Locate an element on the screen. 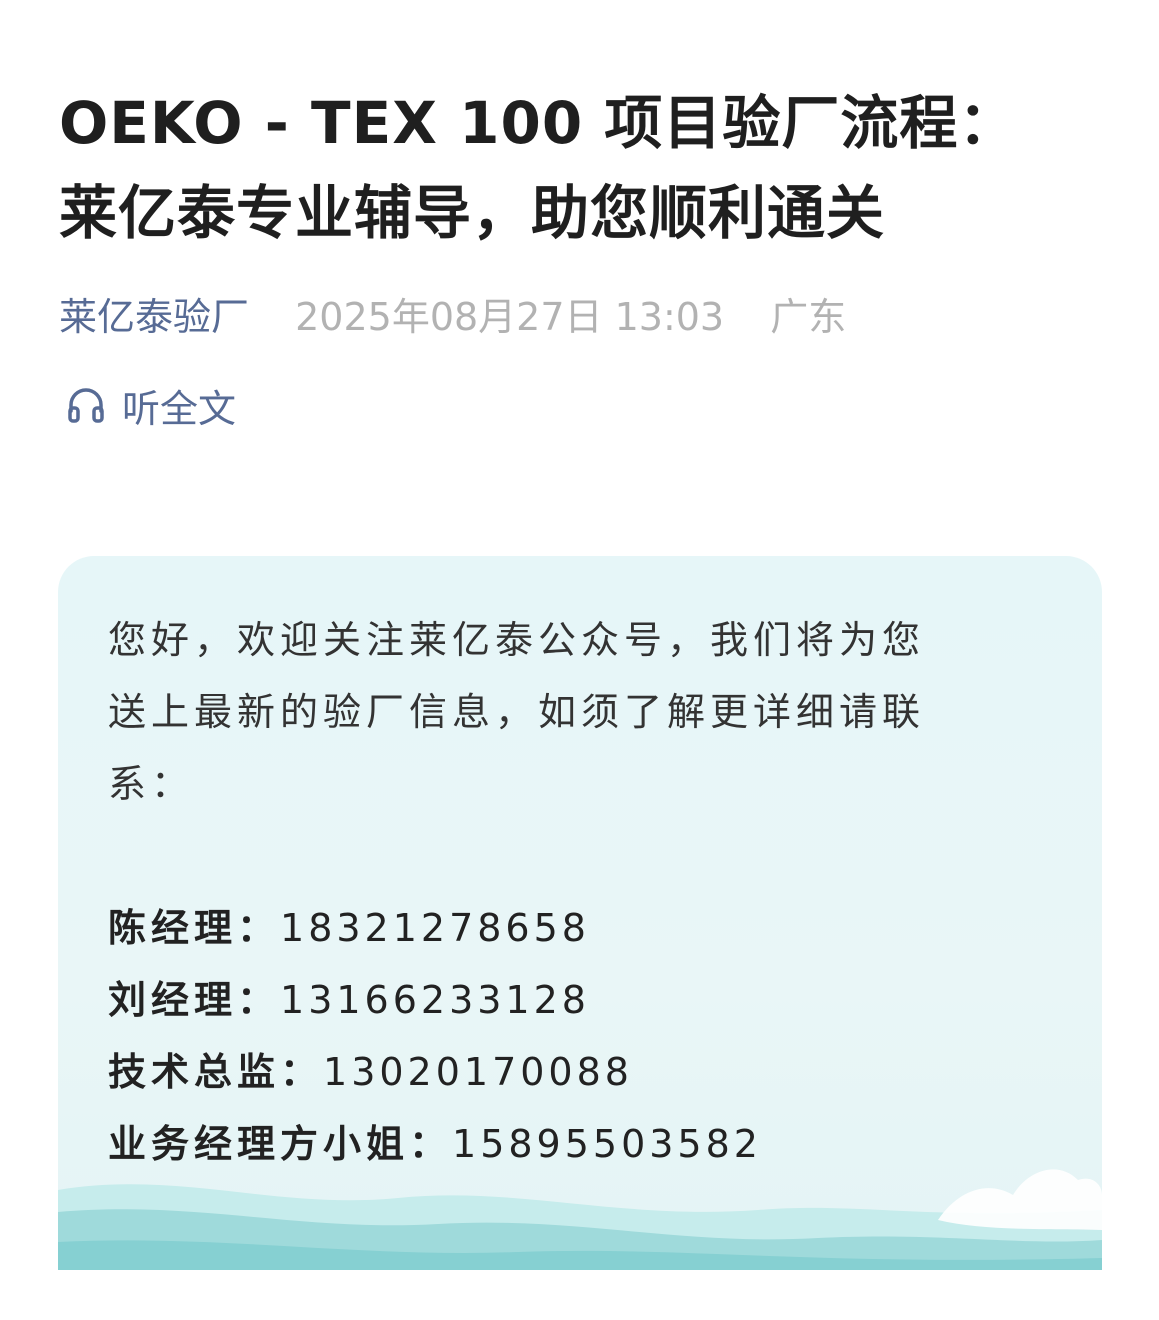 Image resolution: width=1159 pixels, height=1320 pixels. intro-line: 您好，欢迎关注莱亿泰公众号，我们将为您 is located at coordinates (517, 640).